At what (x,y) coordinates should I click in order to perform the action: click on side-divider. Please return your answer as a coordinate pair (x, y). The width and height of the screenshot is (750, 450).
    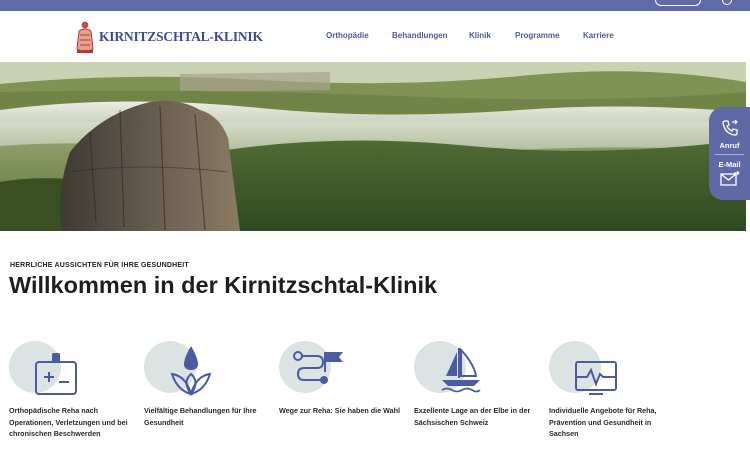
    Looking at the image, I should click on (729, 154).